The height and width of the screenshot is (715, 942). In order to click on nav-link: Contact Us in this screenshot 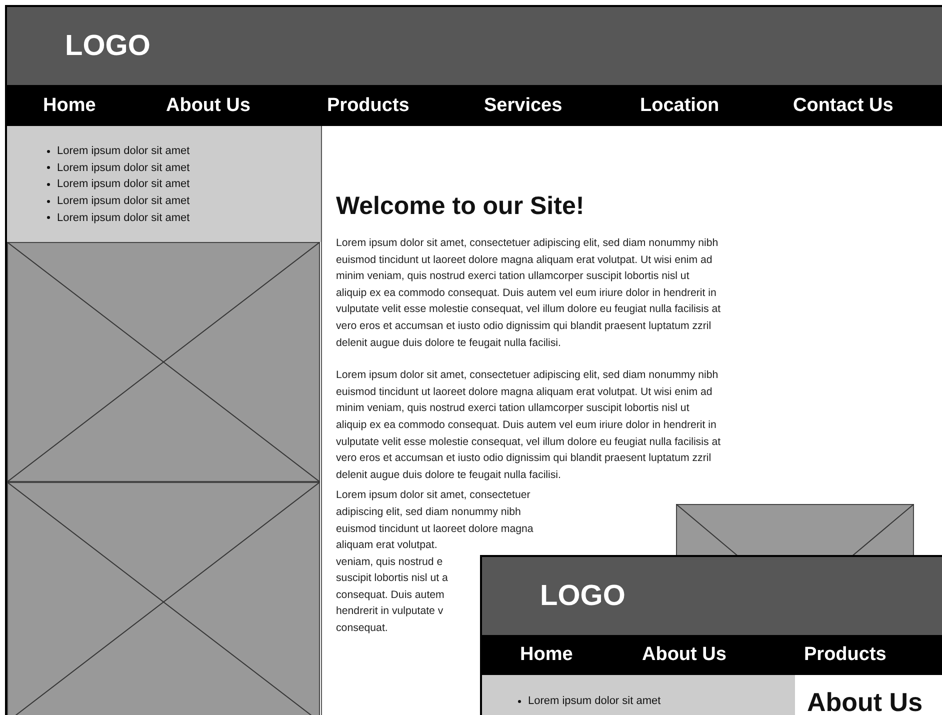, I will do `click(858, 105)`.